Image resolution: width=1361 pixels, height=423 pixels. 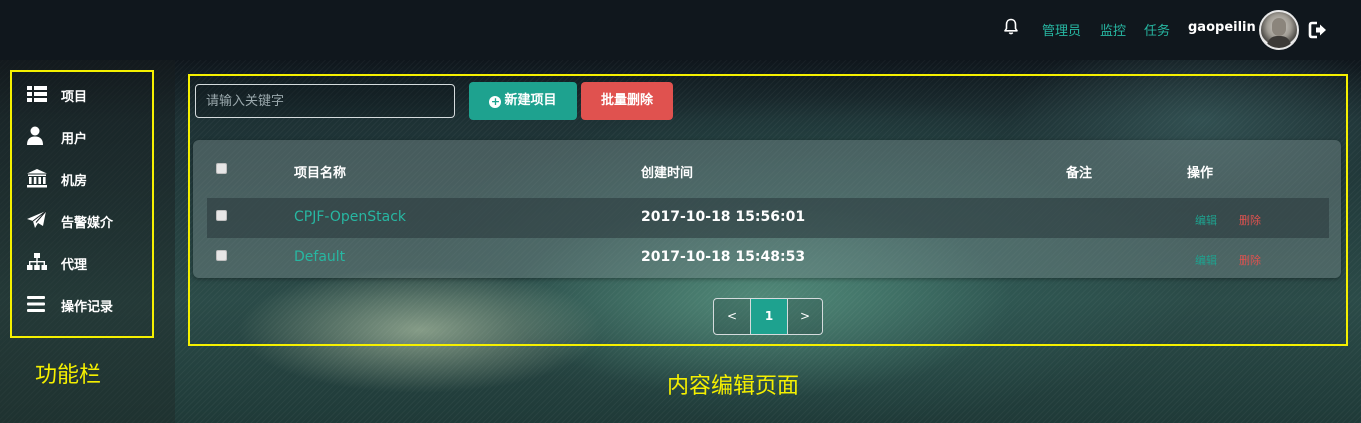 What do you see at coordinates (37, 219) in the screenshot?
I see `paper-plane-icon` at bounding box center [37, 219].